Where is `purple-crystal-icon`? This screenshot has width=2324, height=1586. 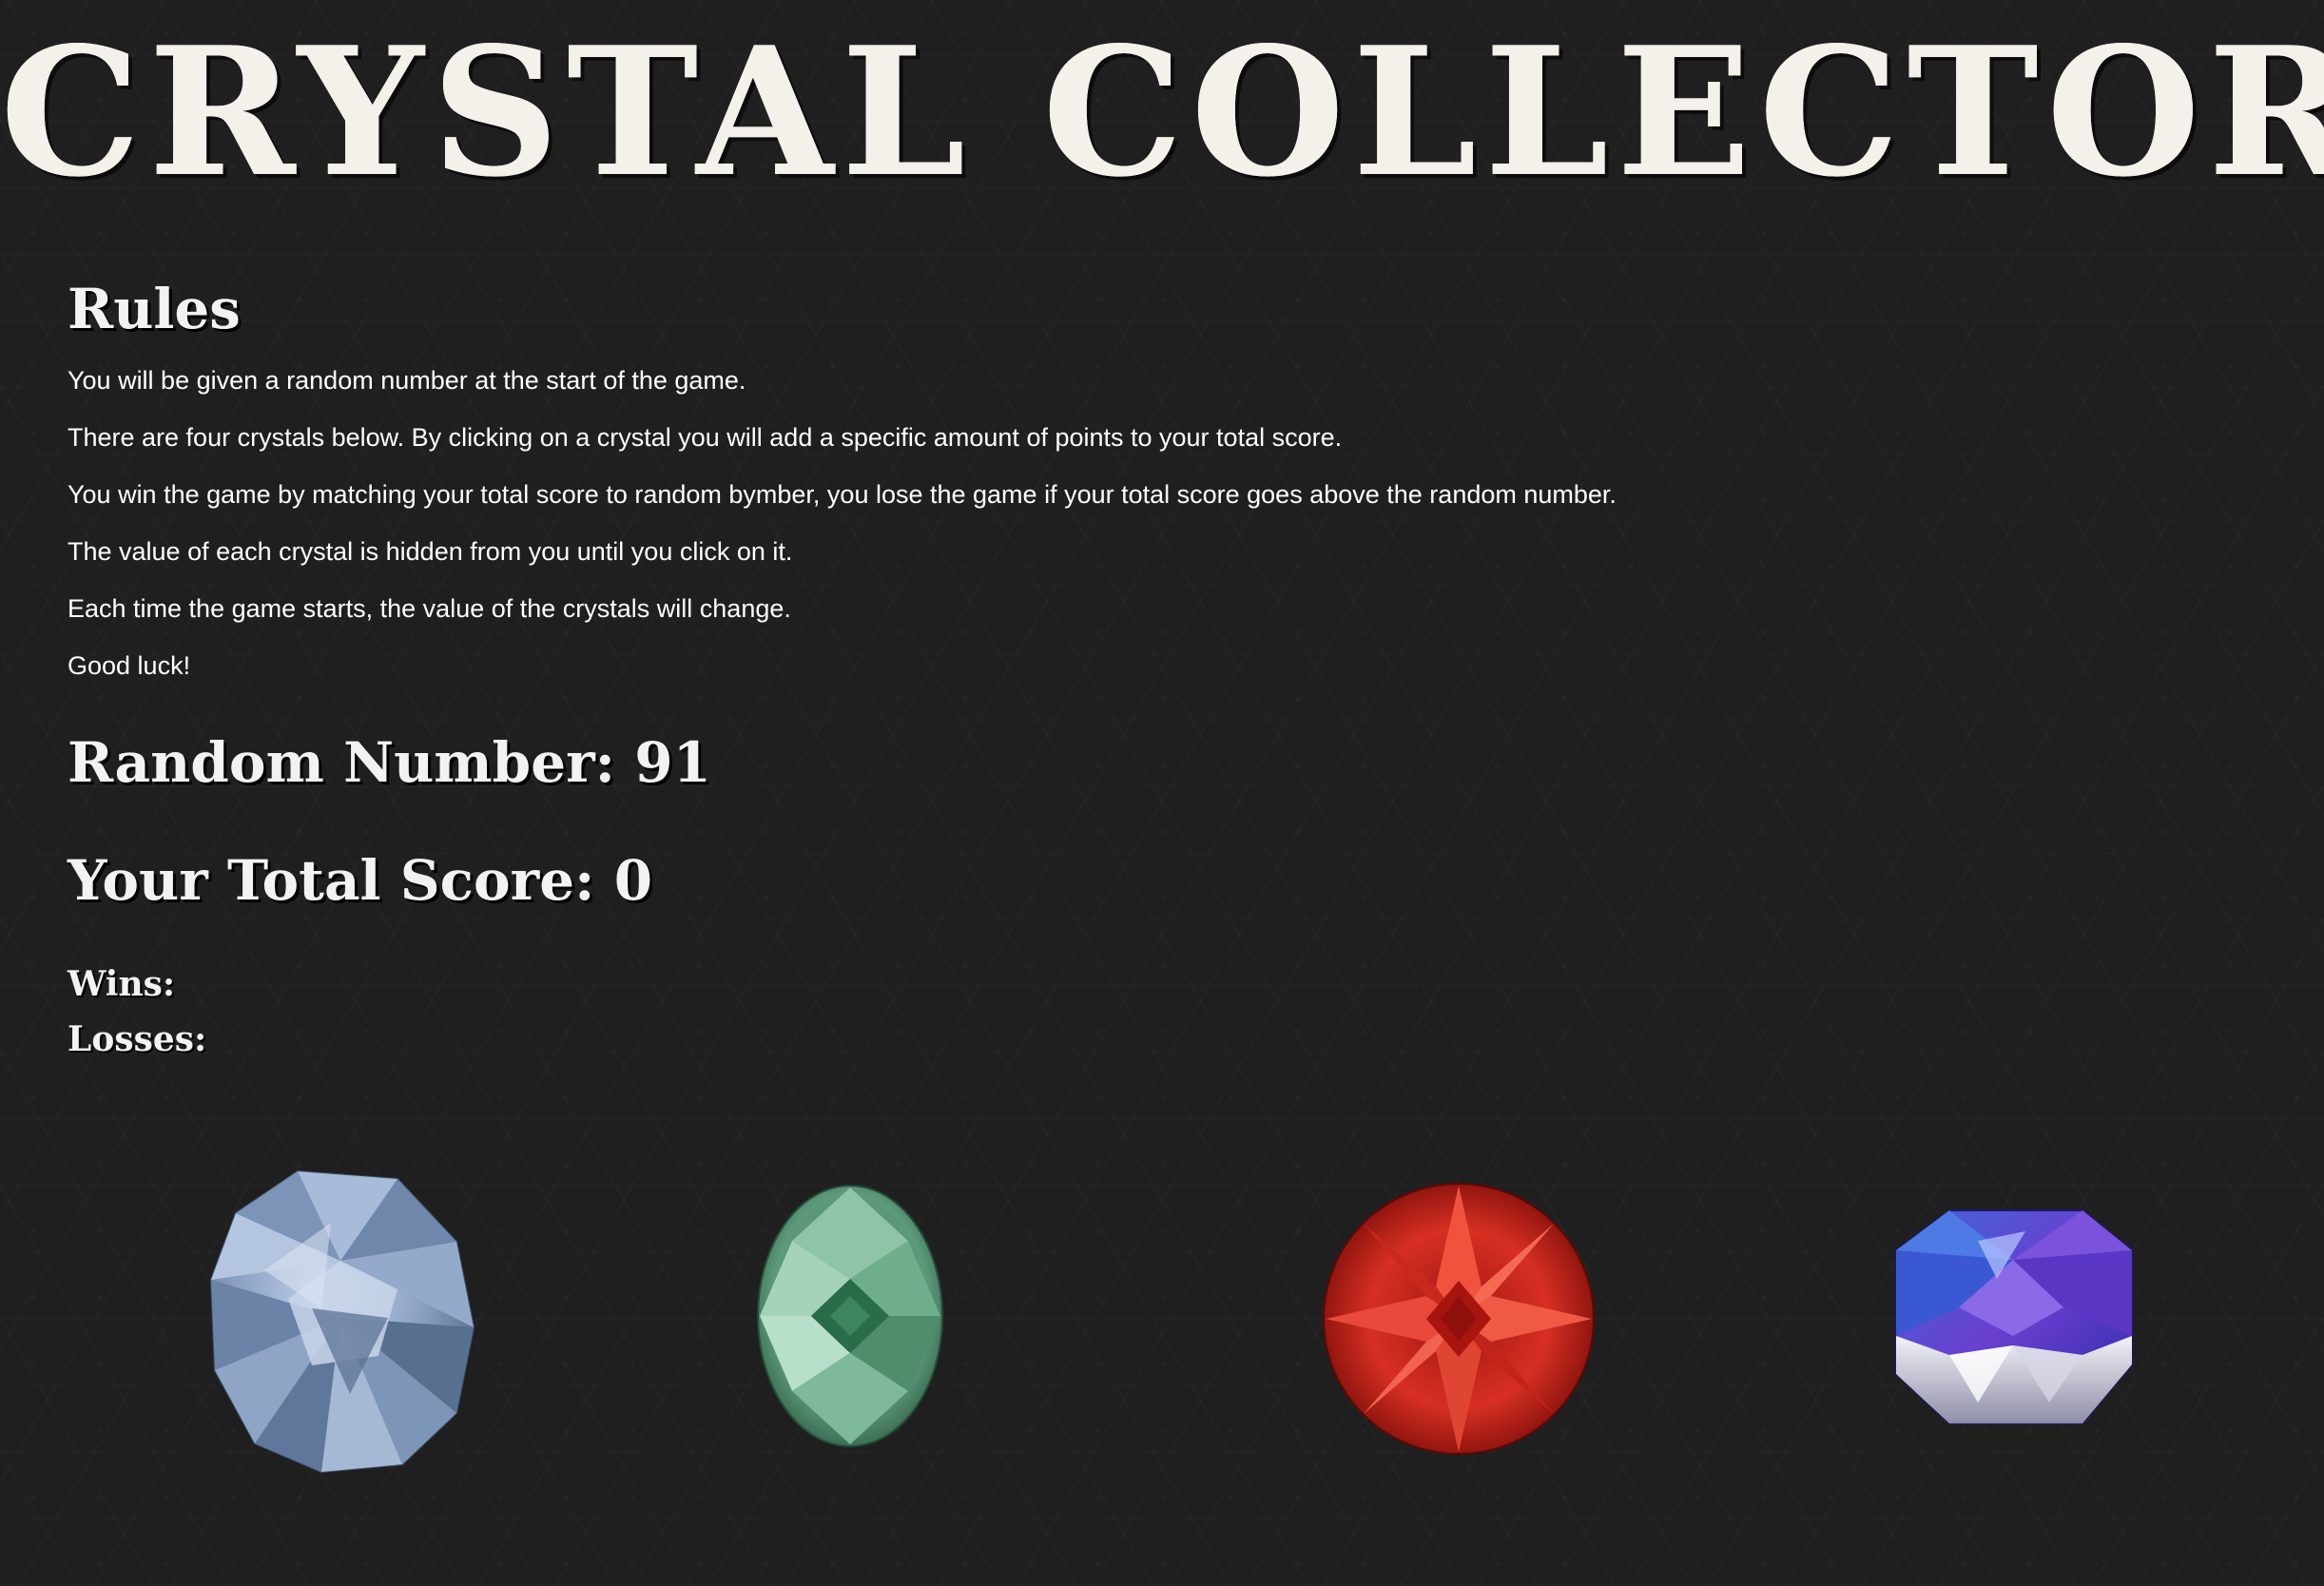
purple-crystal-icon is located at coordinates (2014, 1316).